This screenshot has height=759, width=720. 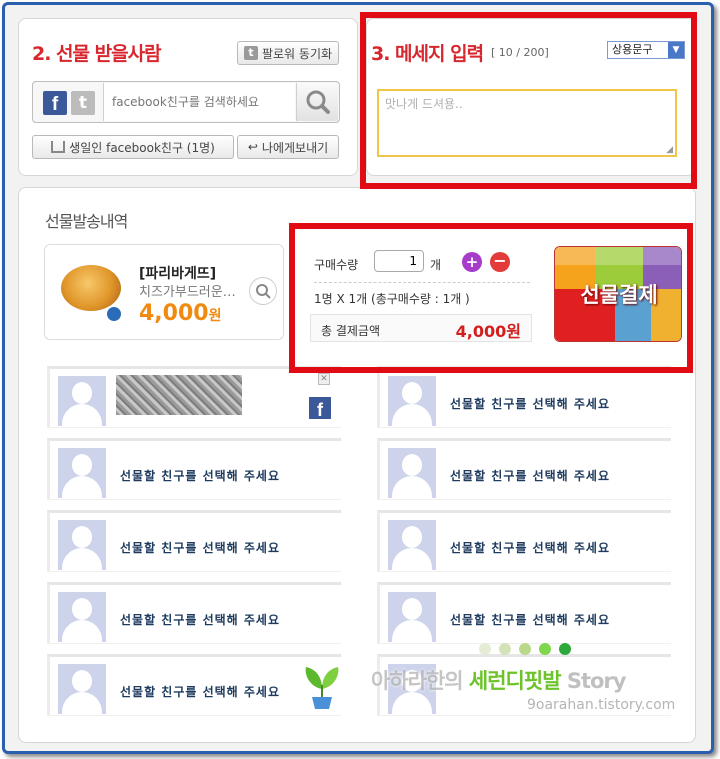 I want to click on sync-followers-button: t 팔로워 동기화, so click(x=288, y=53).